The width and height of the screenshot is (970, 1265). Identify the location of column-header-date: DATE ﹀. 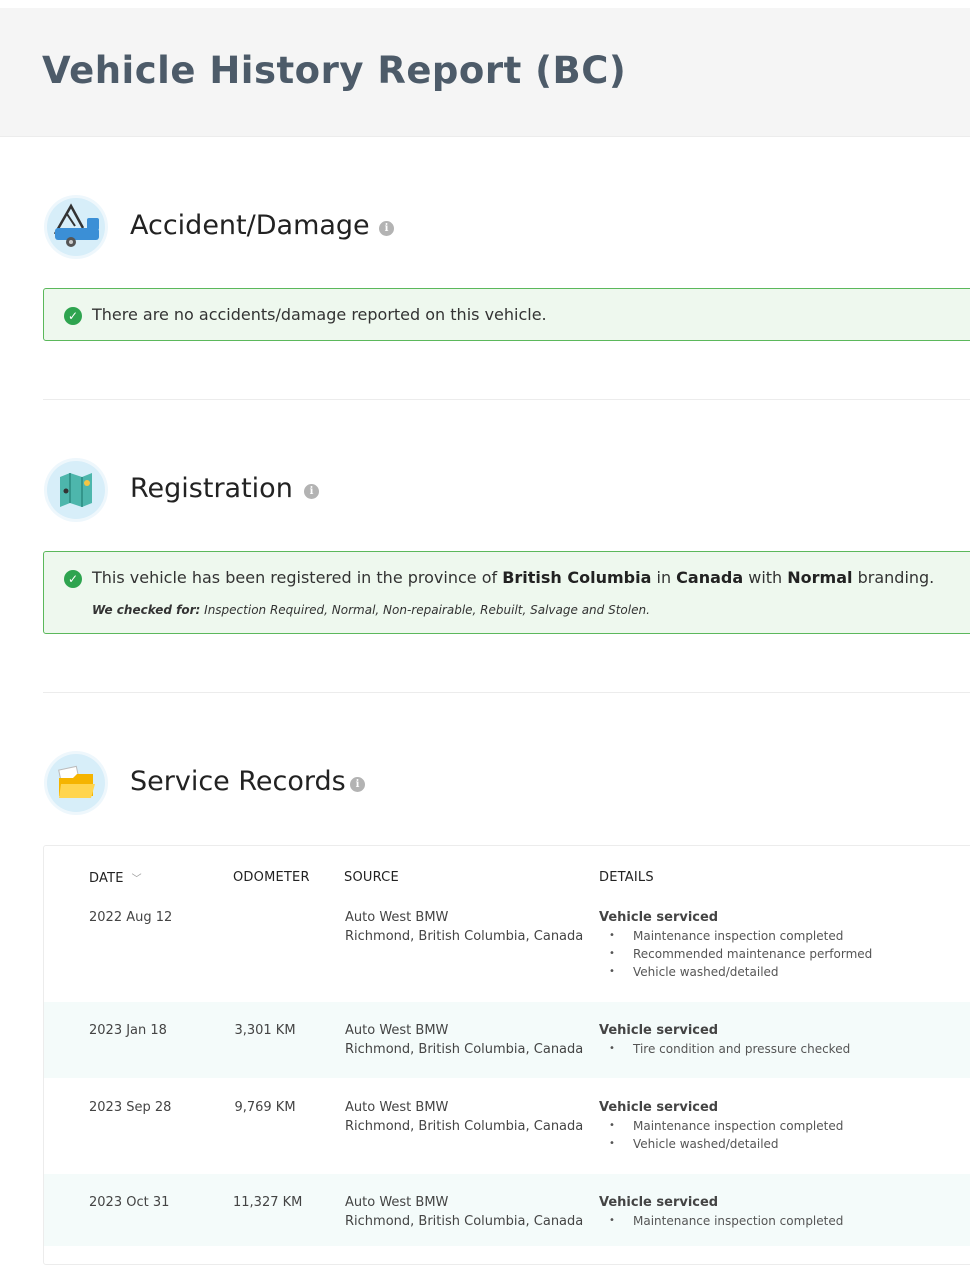
(115, 878).